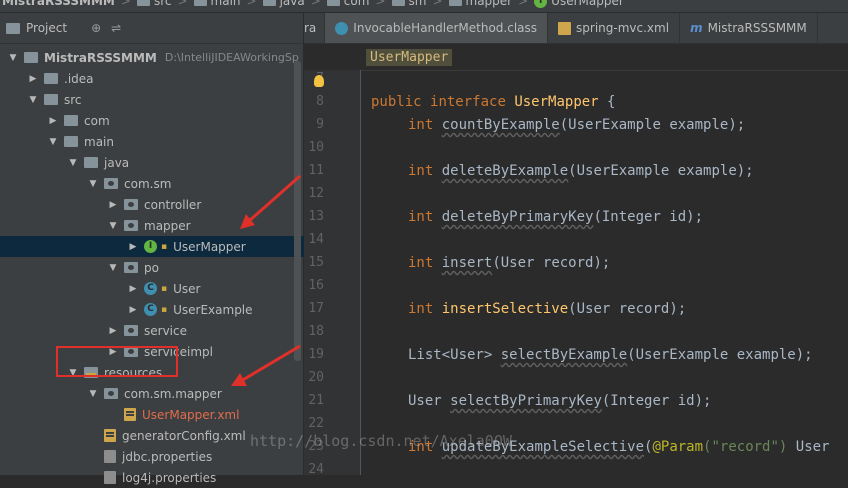 This screenshot has width=848, height=488. I want to click on annotation-arrows, so click(266, 280).